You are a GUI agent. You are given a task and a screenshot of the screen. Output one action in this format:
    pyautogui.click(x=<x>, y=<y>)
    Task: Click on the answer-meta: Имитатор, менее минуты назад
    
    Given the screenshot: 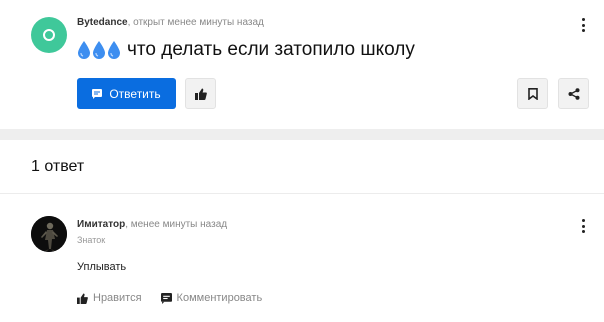 What is the action you would take?
    pyautogui.click(x=152, y=224)
    